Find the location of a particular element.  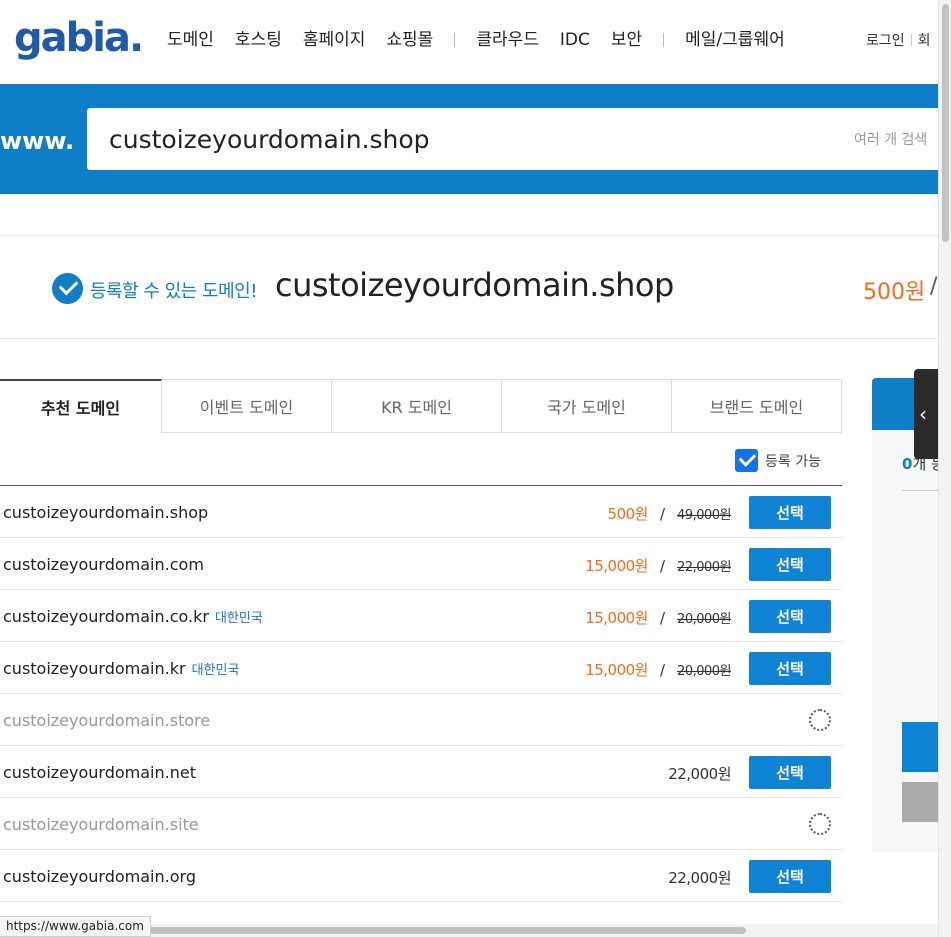

original-price: 22,000원 is located at coordinates (704, 567).